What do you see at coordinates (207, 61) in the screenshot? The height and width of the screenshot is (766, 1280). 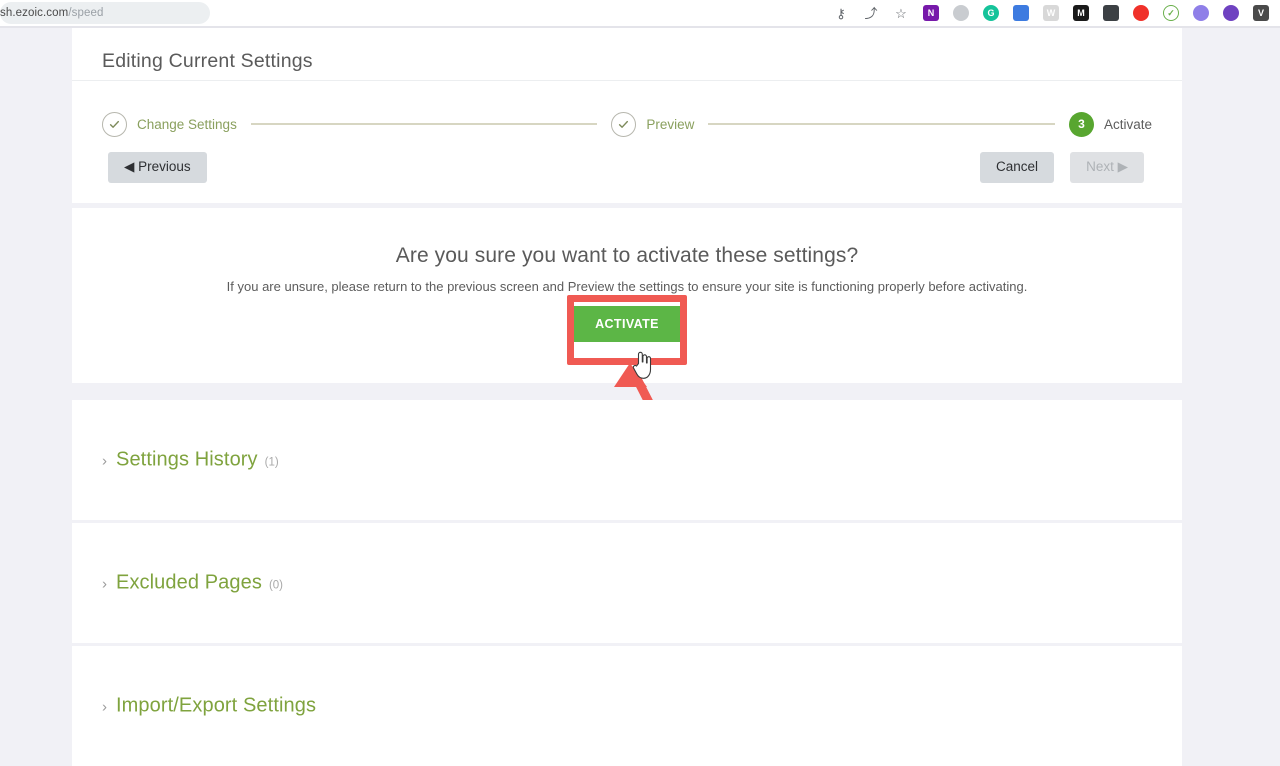 I see `page-title: Editing Current Settings` at bounding box center [207, 61].